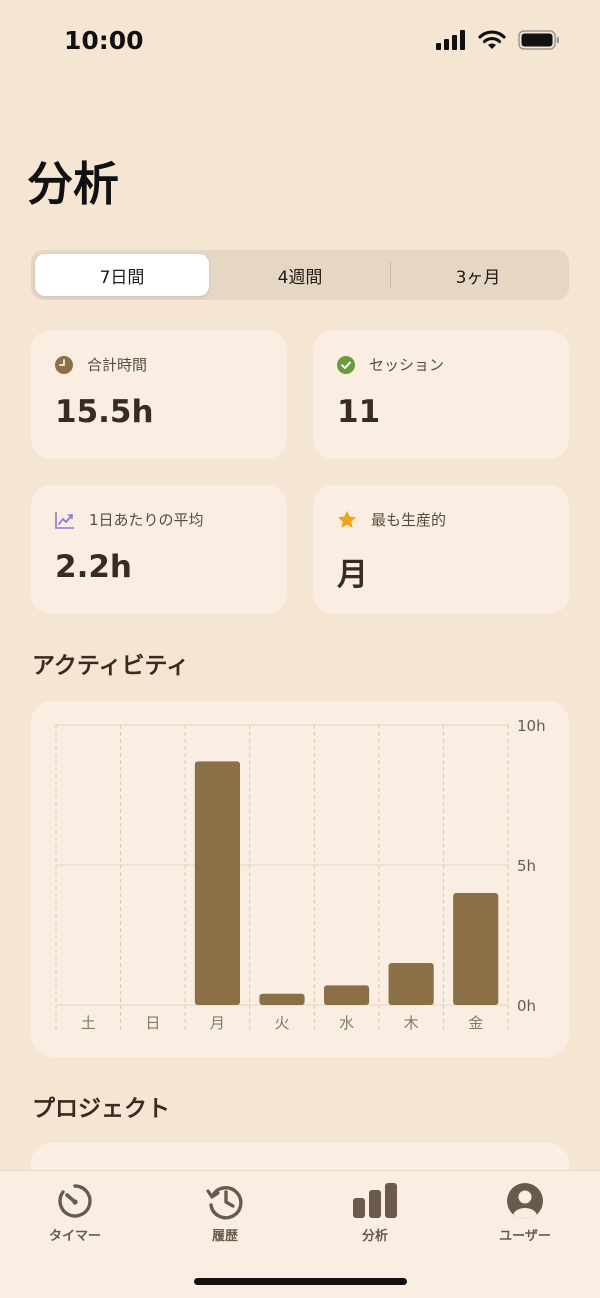  I want to click on x-tick-label: 土, so click(88, 1023).